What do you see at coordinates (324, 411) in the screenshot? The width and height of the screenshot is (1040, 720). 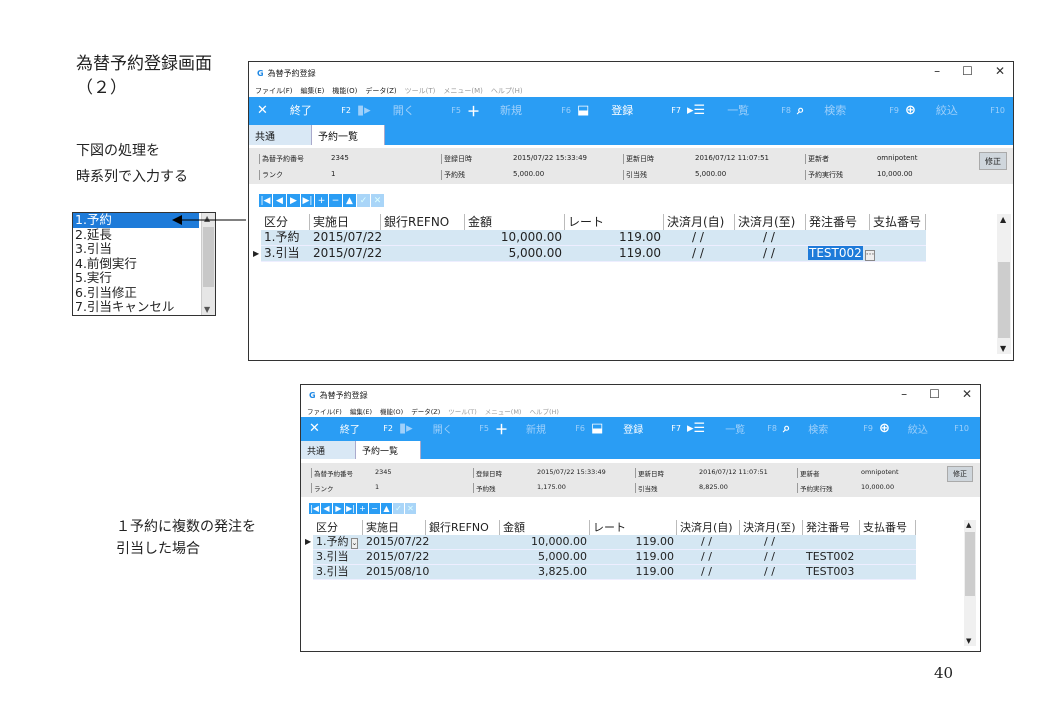 I see `menu-file: ファイル(F)` at bounding box center [324, 411].